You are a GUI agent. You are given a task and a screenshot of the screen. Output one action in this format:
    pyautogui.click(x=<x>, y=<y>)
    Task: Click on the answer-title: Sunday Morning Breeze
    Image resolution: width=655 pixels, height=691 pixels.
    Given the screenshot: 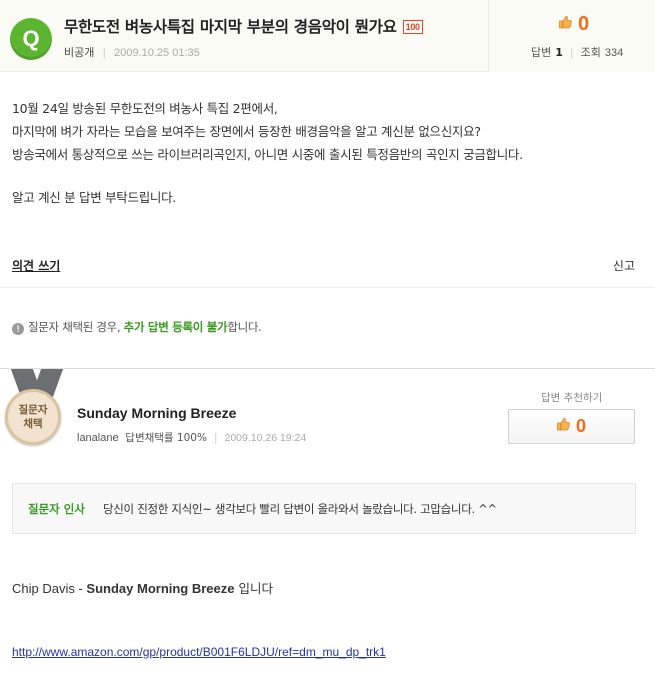 What is the action you would take?
    pyautogui.click(x=157, y=413)
    